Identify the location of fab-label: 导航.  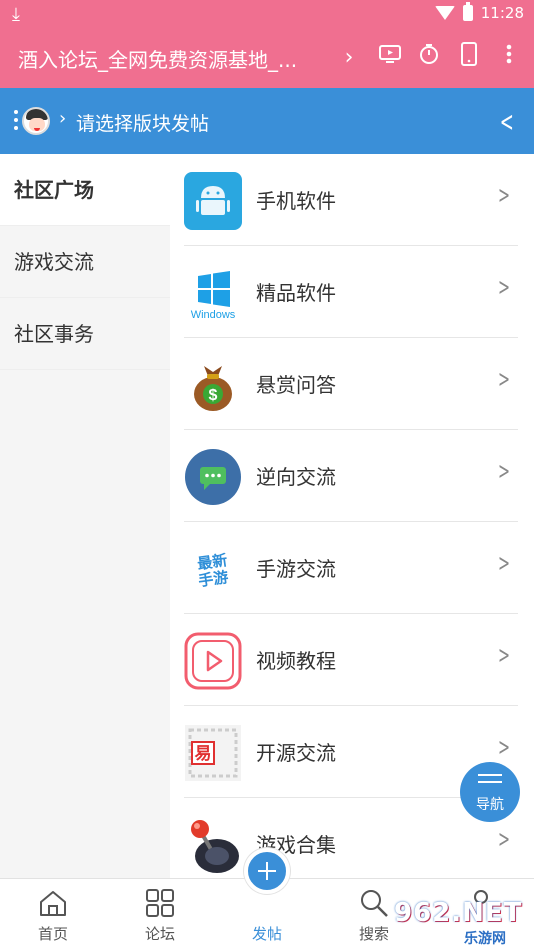
(490, 805).